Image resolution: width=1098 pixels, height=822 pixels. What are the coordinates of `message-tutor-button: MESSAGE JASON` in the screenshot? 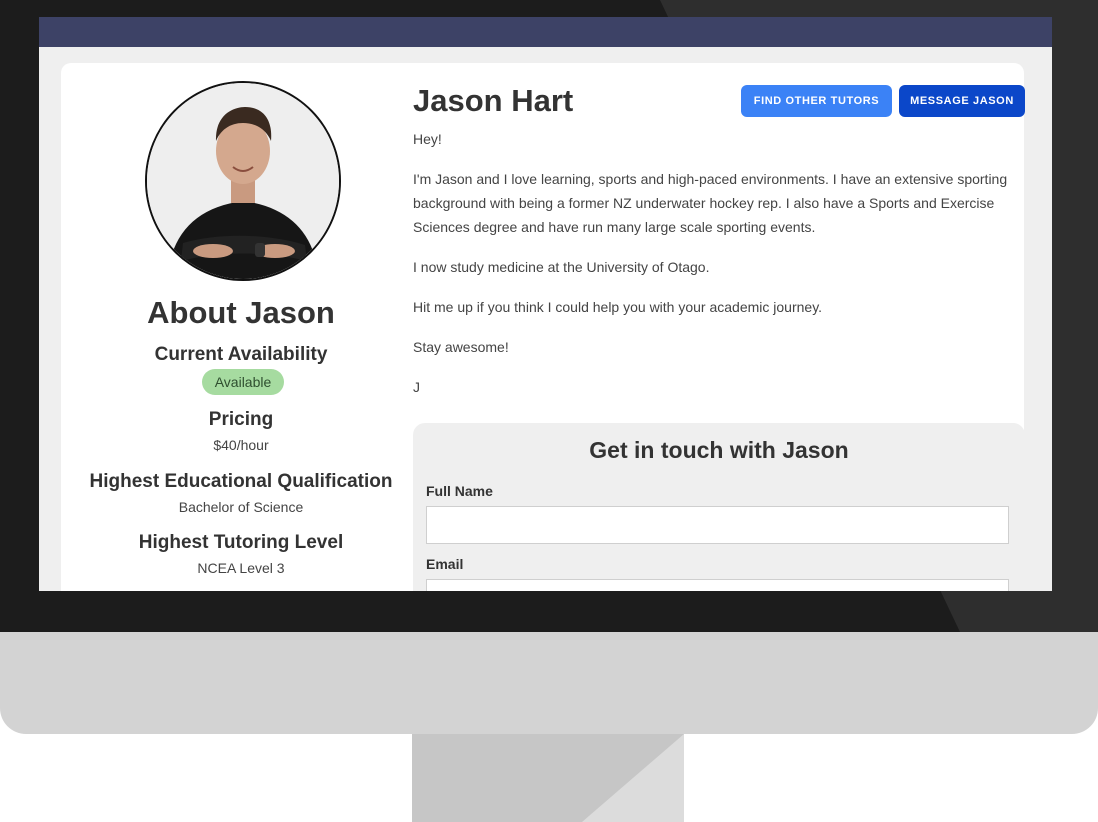 It's located at (962, 101).